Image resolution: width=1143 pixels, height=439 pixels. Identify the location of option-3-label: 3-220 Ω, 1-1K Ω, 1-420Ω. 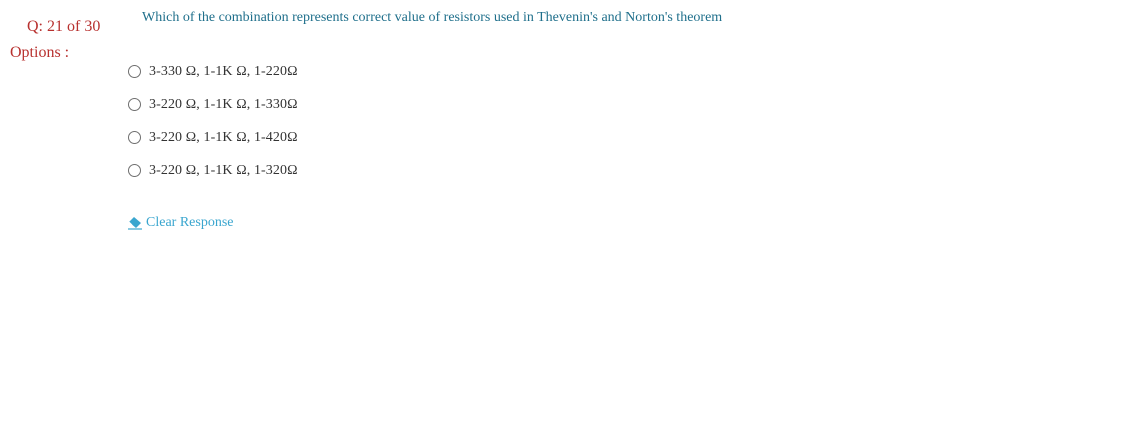
(223, 138).